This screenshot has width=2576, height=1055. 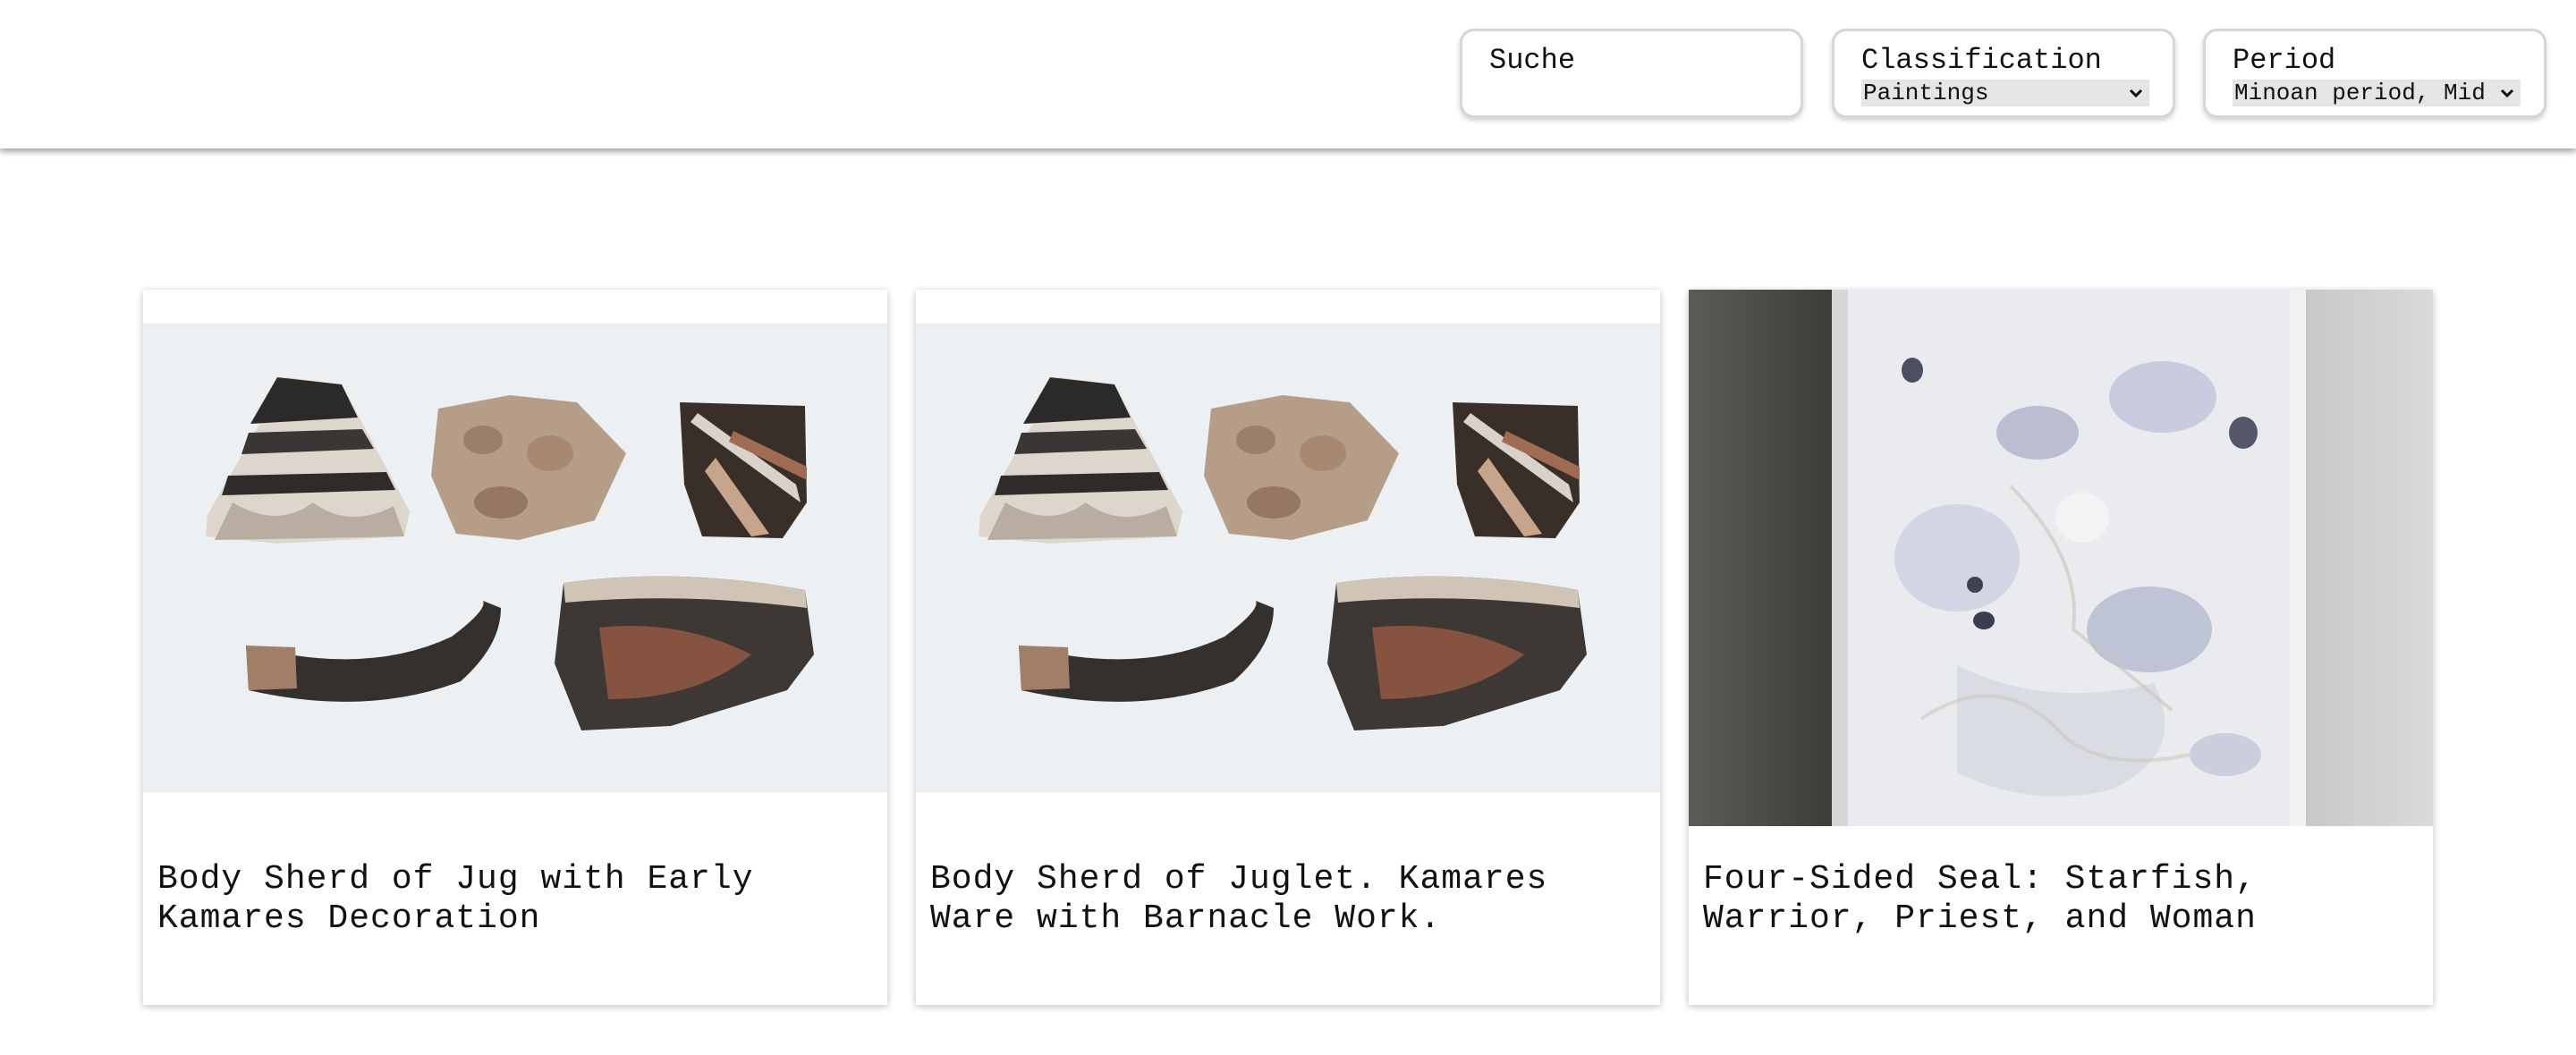 What do you see at coordinates (2374, 73) in the screenshot?
I see `period-filter: Period Minoan period, Mid` at bounding box center [2374, 73].